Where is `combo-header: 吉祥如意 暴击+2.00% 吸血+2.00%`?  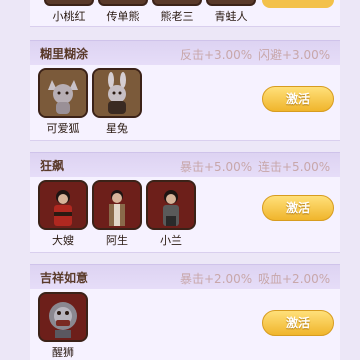
combo-header: 吉祥如意 暴击+2.00% 吸血+2.00% is located at coordinates (185, 276).